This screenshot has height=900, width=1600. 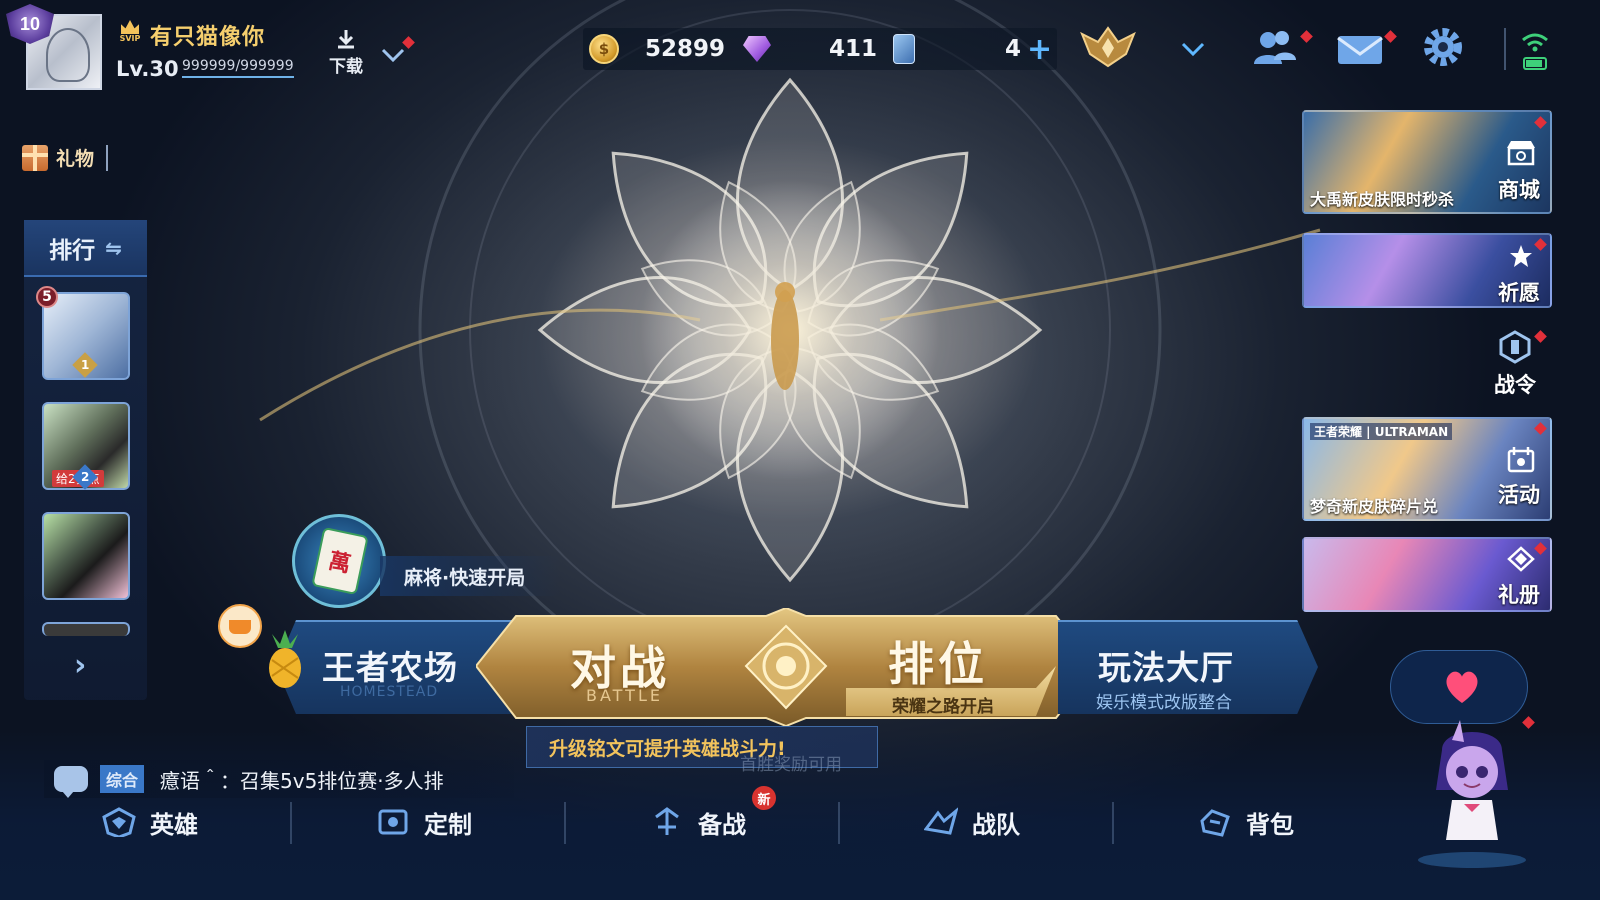 What do you see at coordinates (810, 49) in the screenshot?
I see `diamond-resource: 411` at bounding box center [810, 49].